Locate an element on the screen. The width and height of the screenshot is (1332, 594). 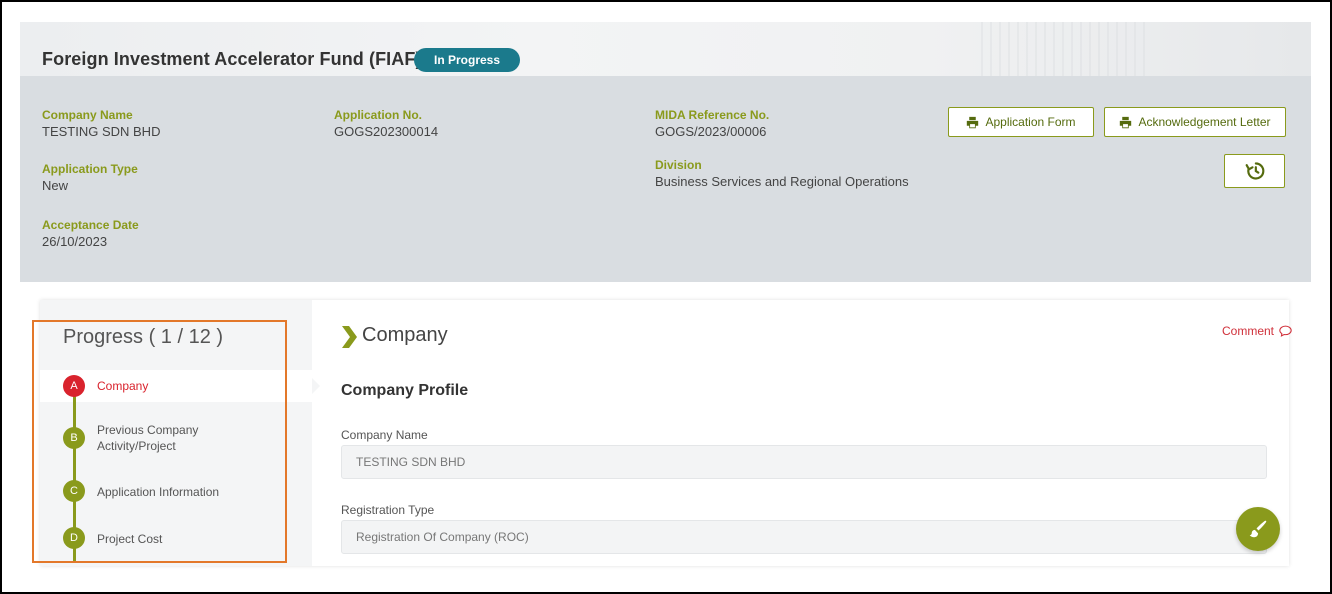
chevron-right-icon is located at coordinates (349, 337).